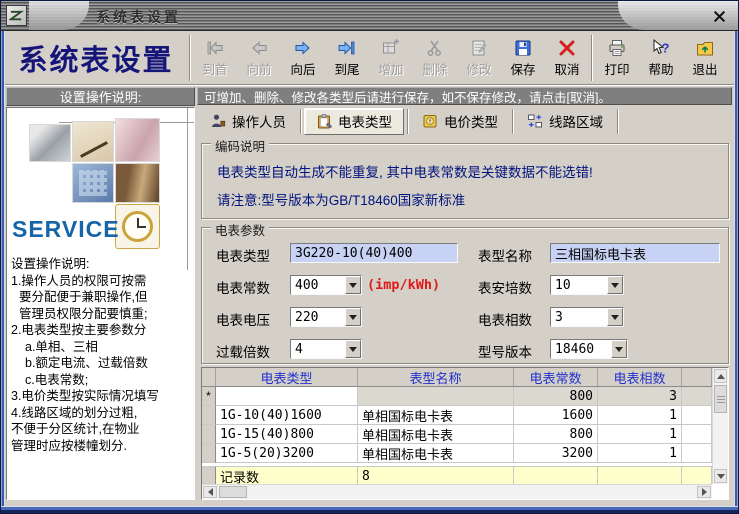 This screenshot has width=739, height=514. What do you see at coordinates (640, 396) in the screenshot?
I see `table-cell: 3` at bounding box center [640, 396].